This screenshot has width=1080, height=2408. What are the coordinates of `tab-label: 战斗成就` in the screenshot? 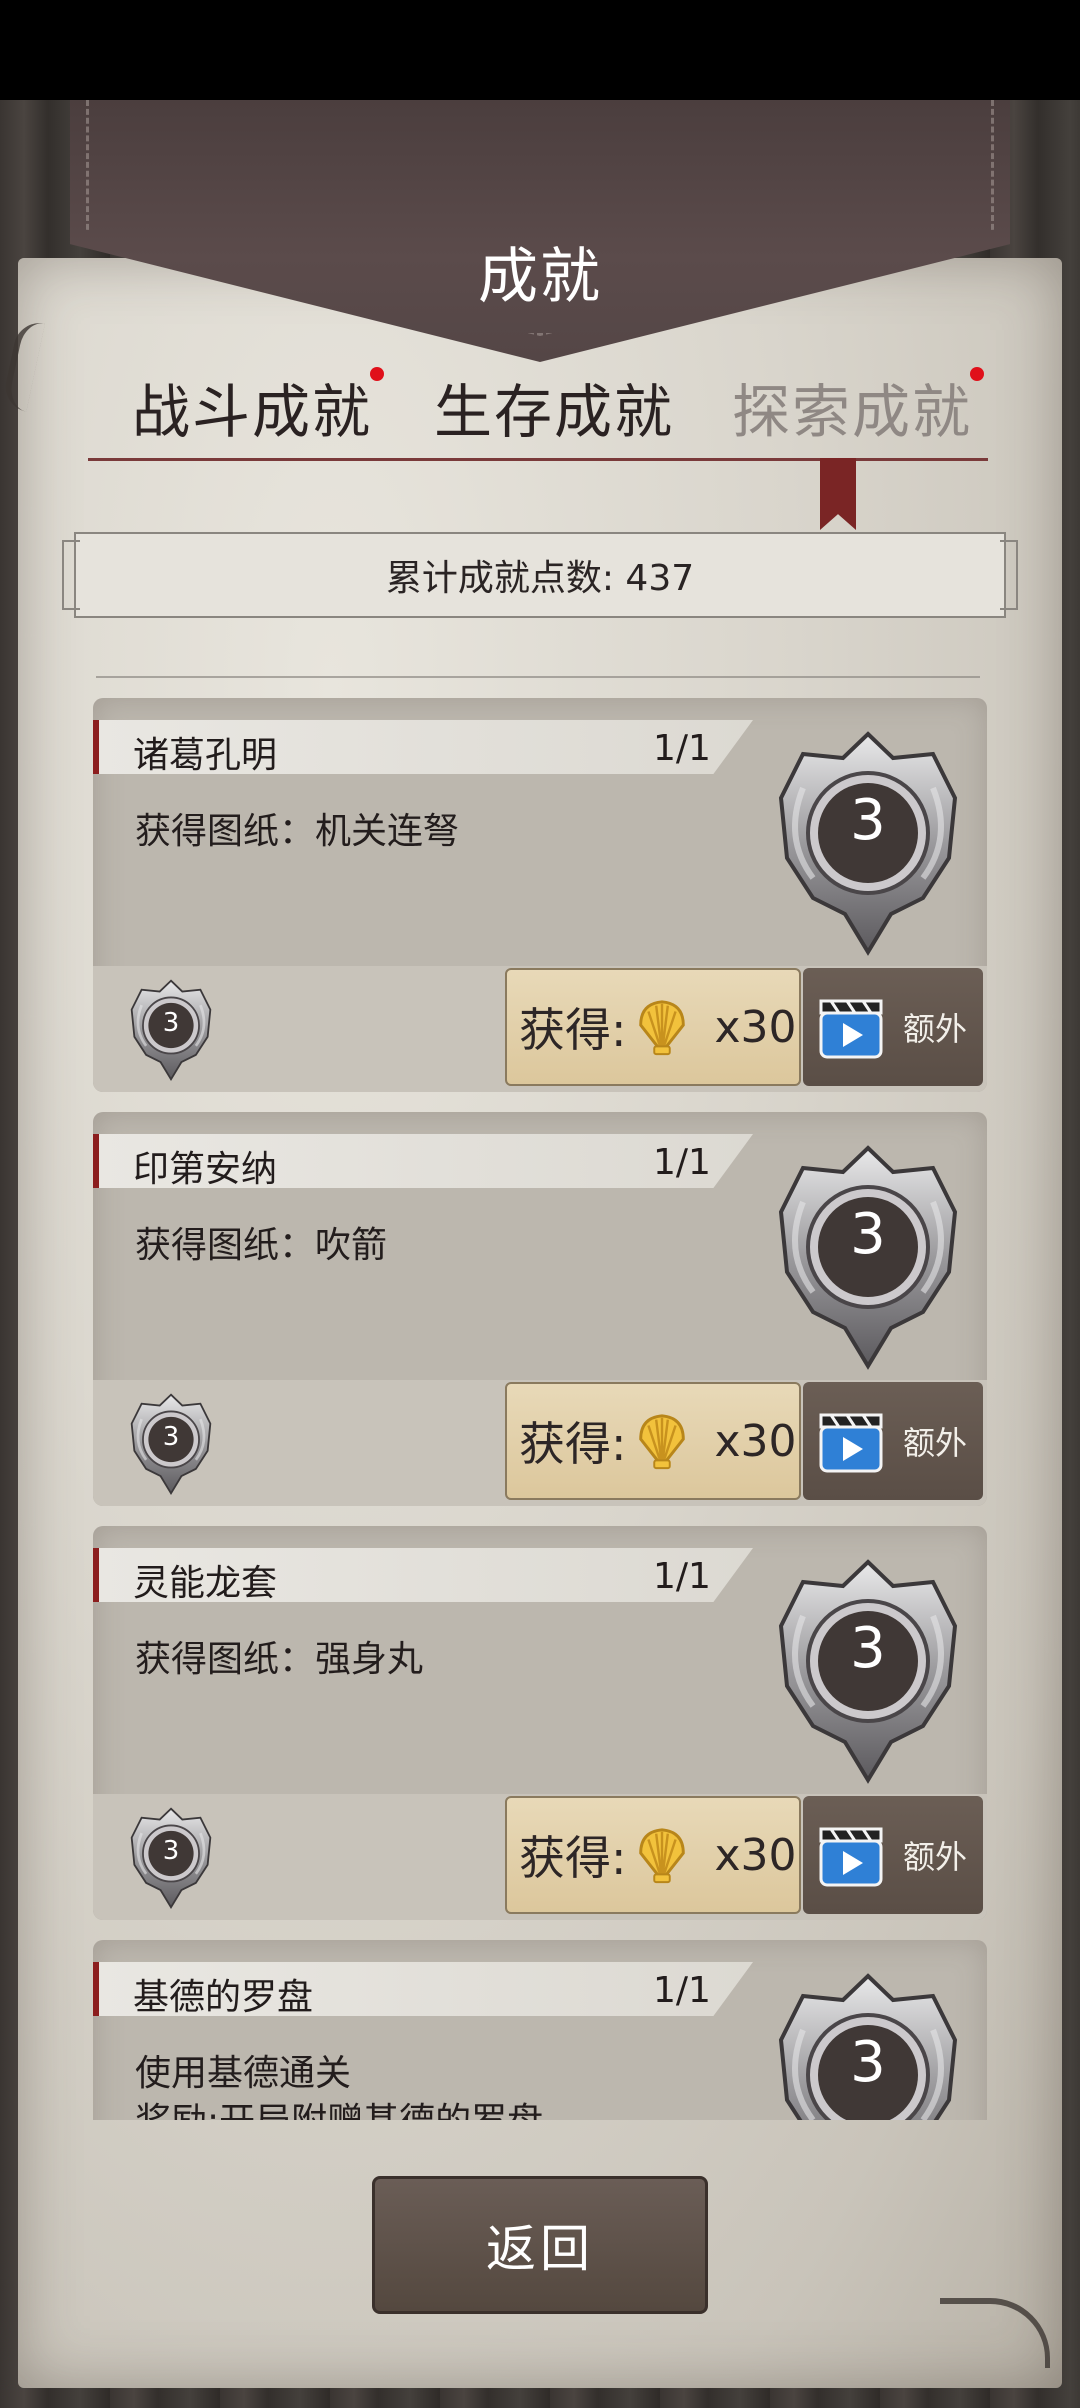 It's located at (252, 412).